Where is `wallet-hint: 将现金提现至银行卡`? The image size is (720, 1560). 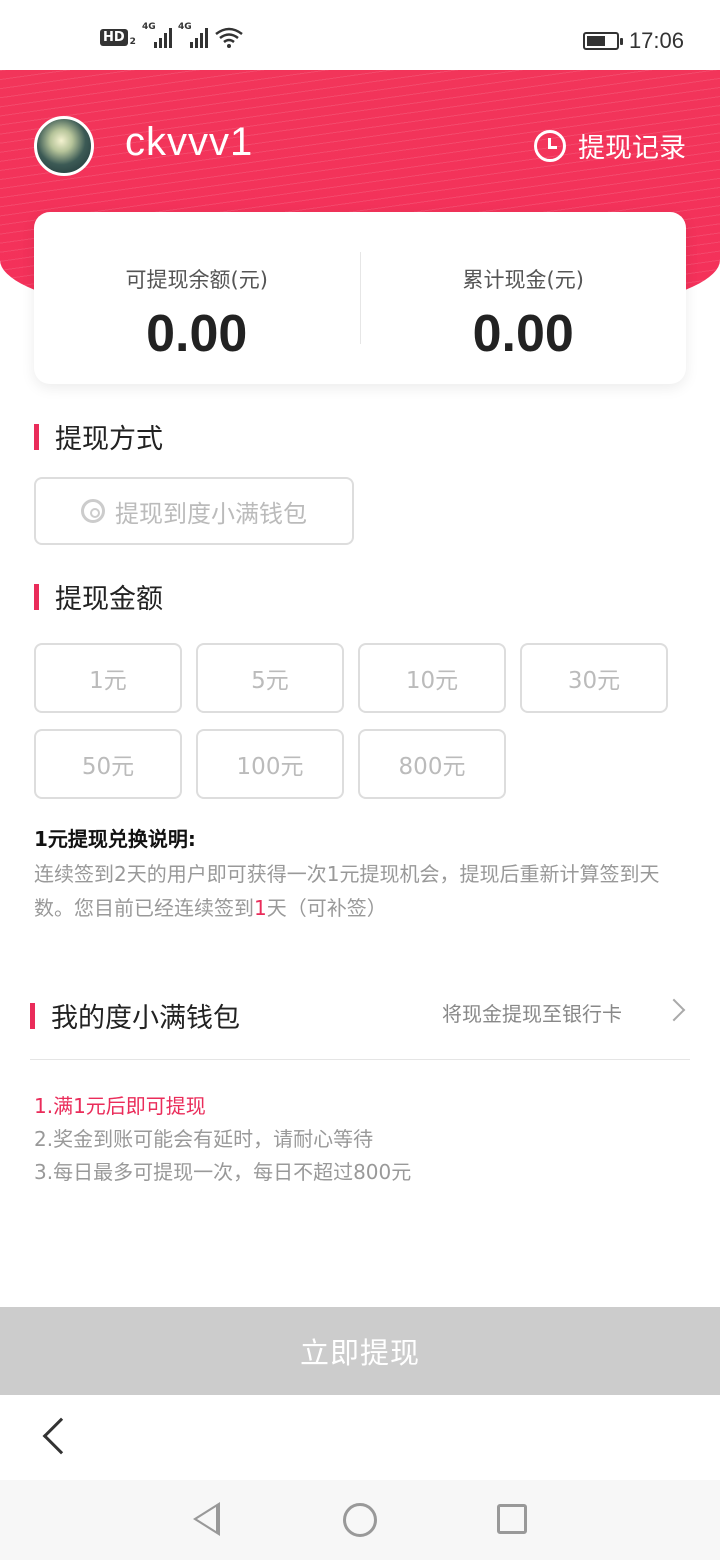
wallet-hint: 将现金提现至银行卡 is located at coordinates (532, 1014).